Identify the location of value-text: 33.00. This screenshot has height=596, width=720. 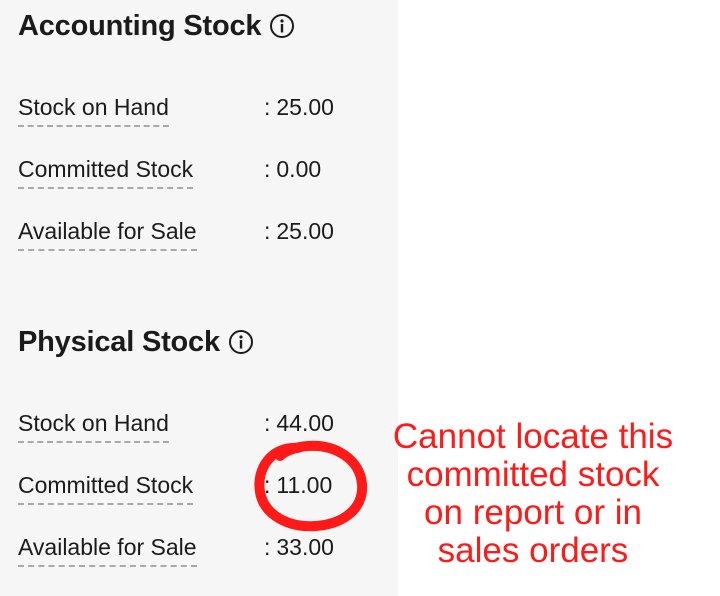
(305, 547).